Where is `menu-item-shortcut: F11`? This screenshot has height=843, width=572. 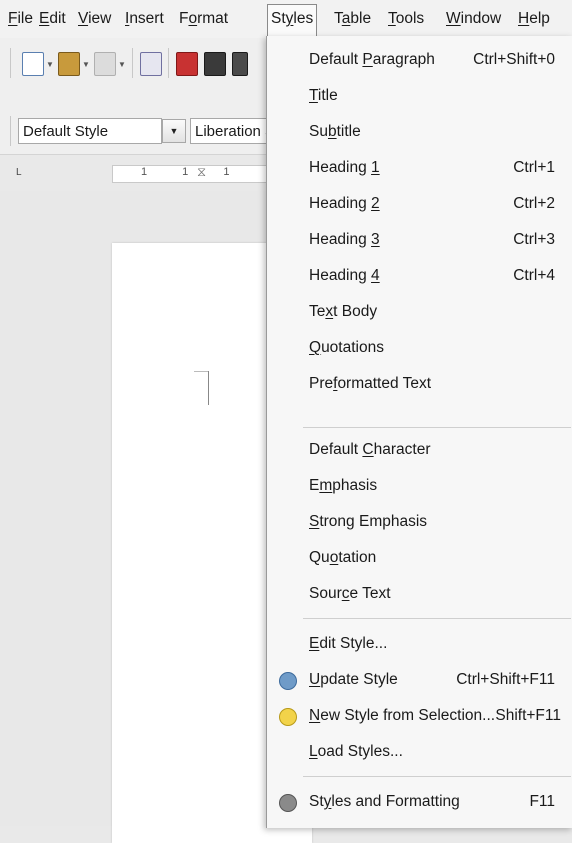
menu-item-shortcut: F11 is located at coordinates (542, 801).